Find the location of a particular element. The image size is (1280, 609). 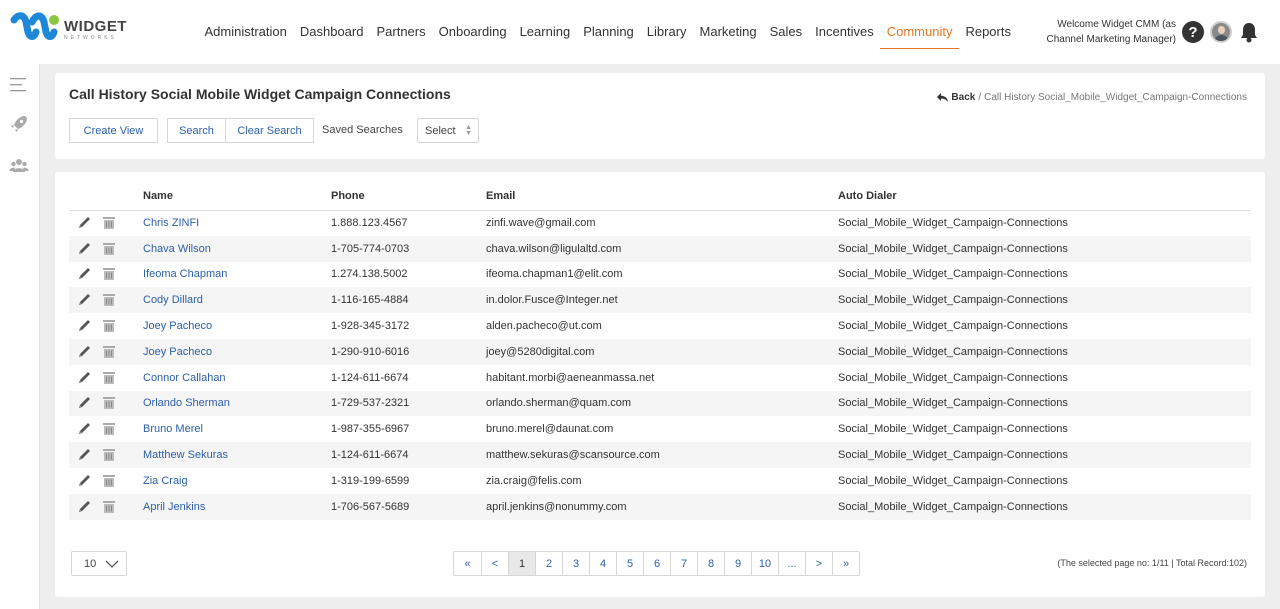

cell-name: Connor Callahan is located at coordinates (233, 378).